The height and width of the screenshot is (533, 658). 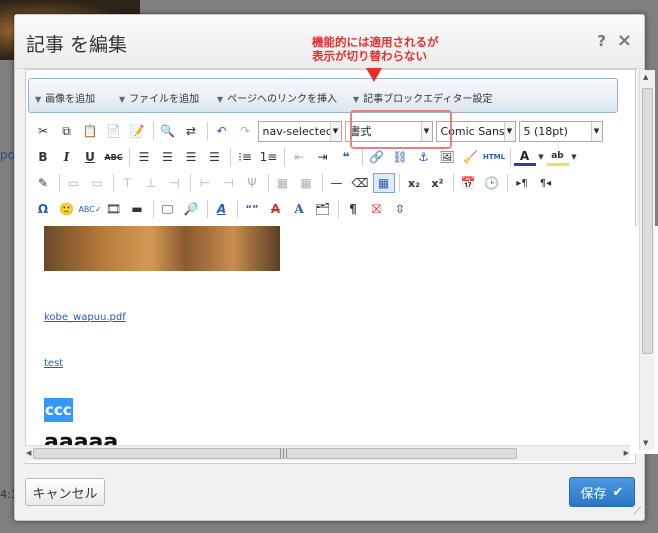 What do you see at coordinates (205, 183) in the screenshot?
I see `col-before-icon: ⊢` at bounding box center [205, 183].